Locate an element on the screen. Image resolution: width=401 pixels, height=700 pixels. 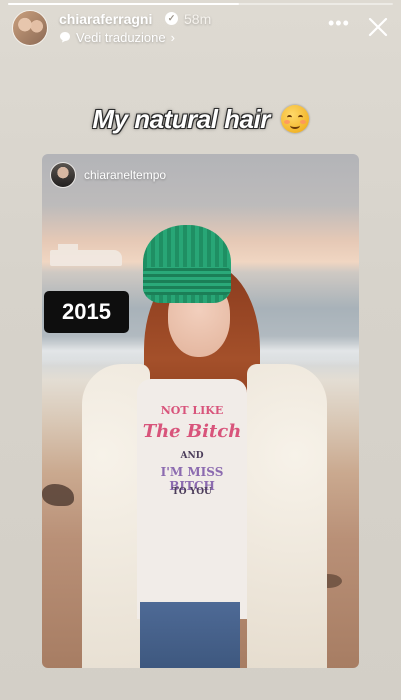
story-progress-bar is located at coordinates (200, 4).